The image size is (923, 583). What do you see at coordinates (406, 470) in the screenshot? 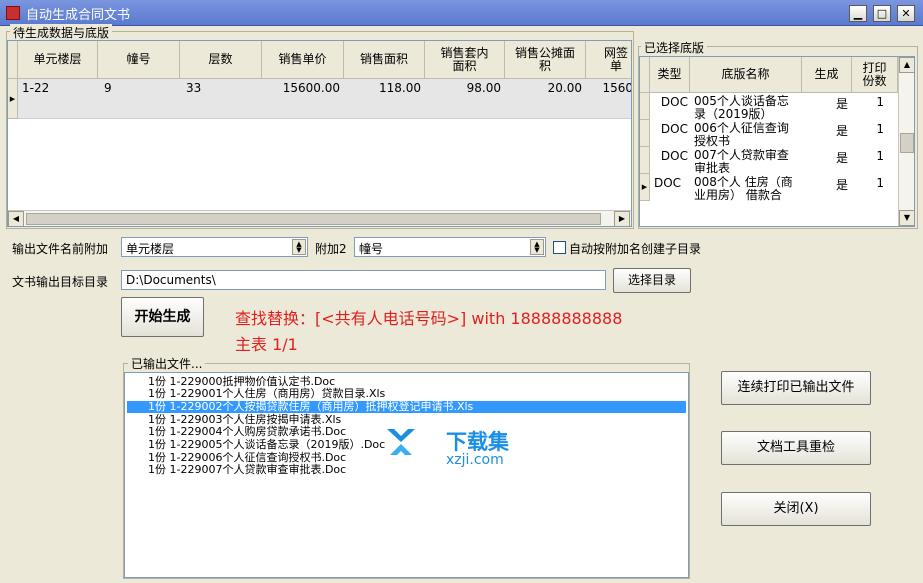
I see `list-item: 1份 1-229007个人贷款审查审批表.Doc` at bounding box center [406, 470].